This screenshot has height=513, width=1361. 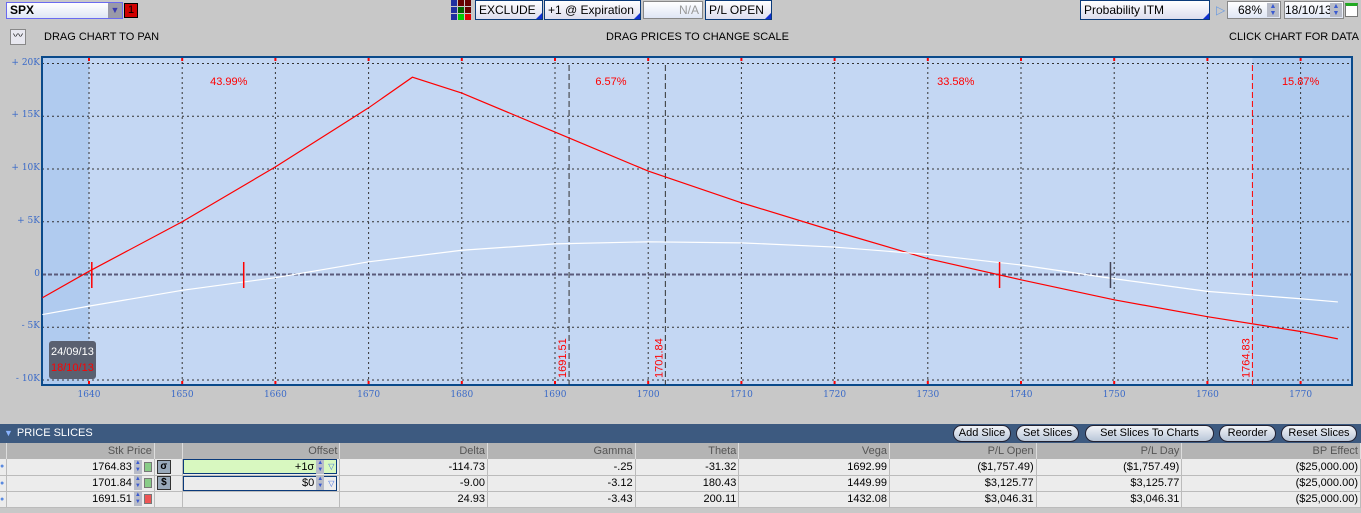 I want to click on col-pl-open: P/L Open, so click(x=963, y=451).